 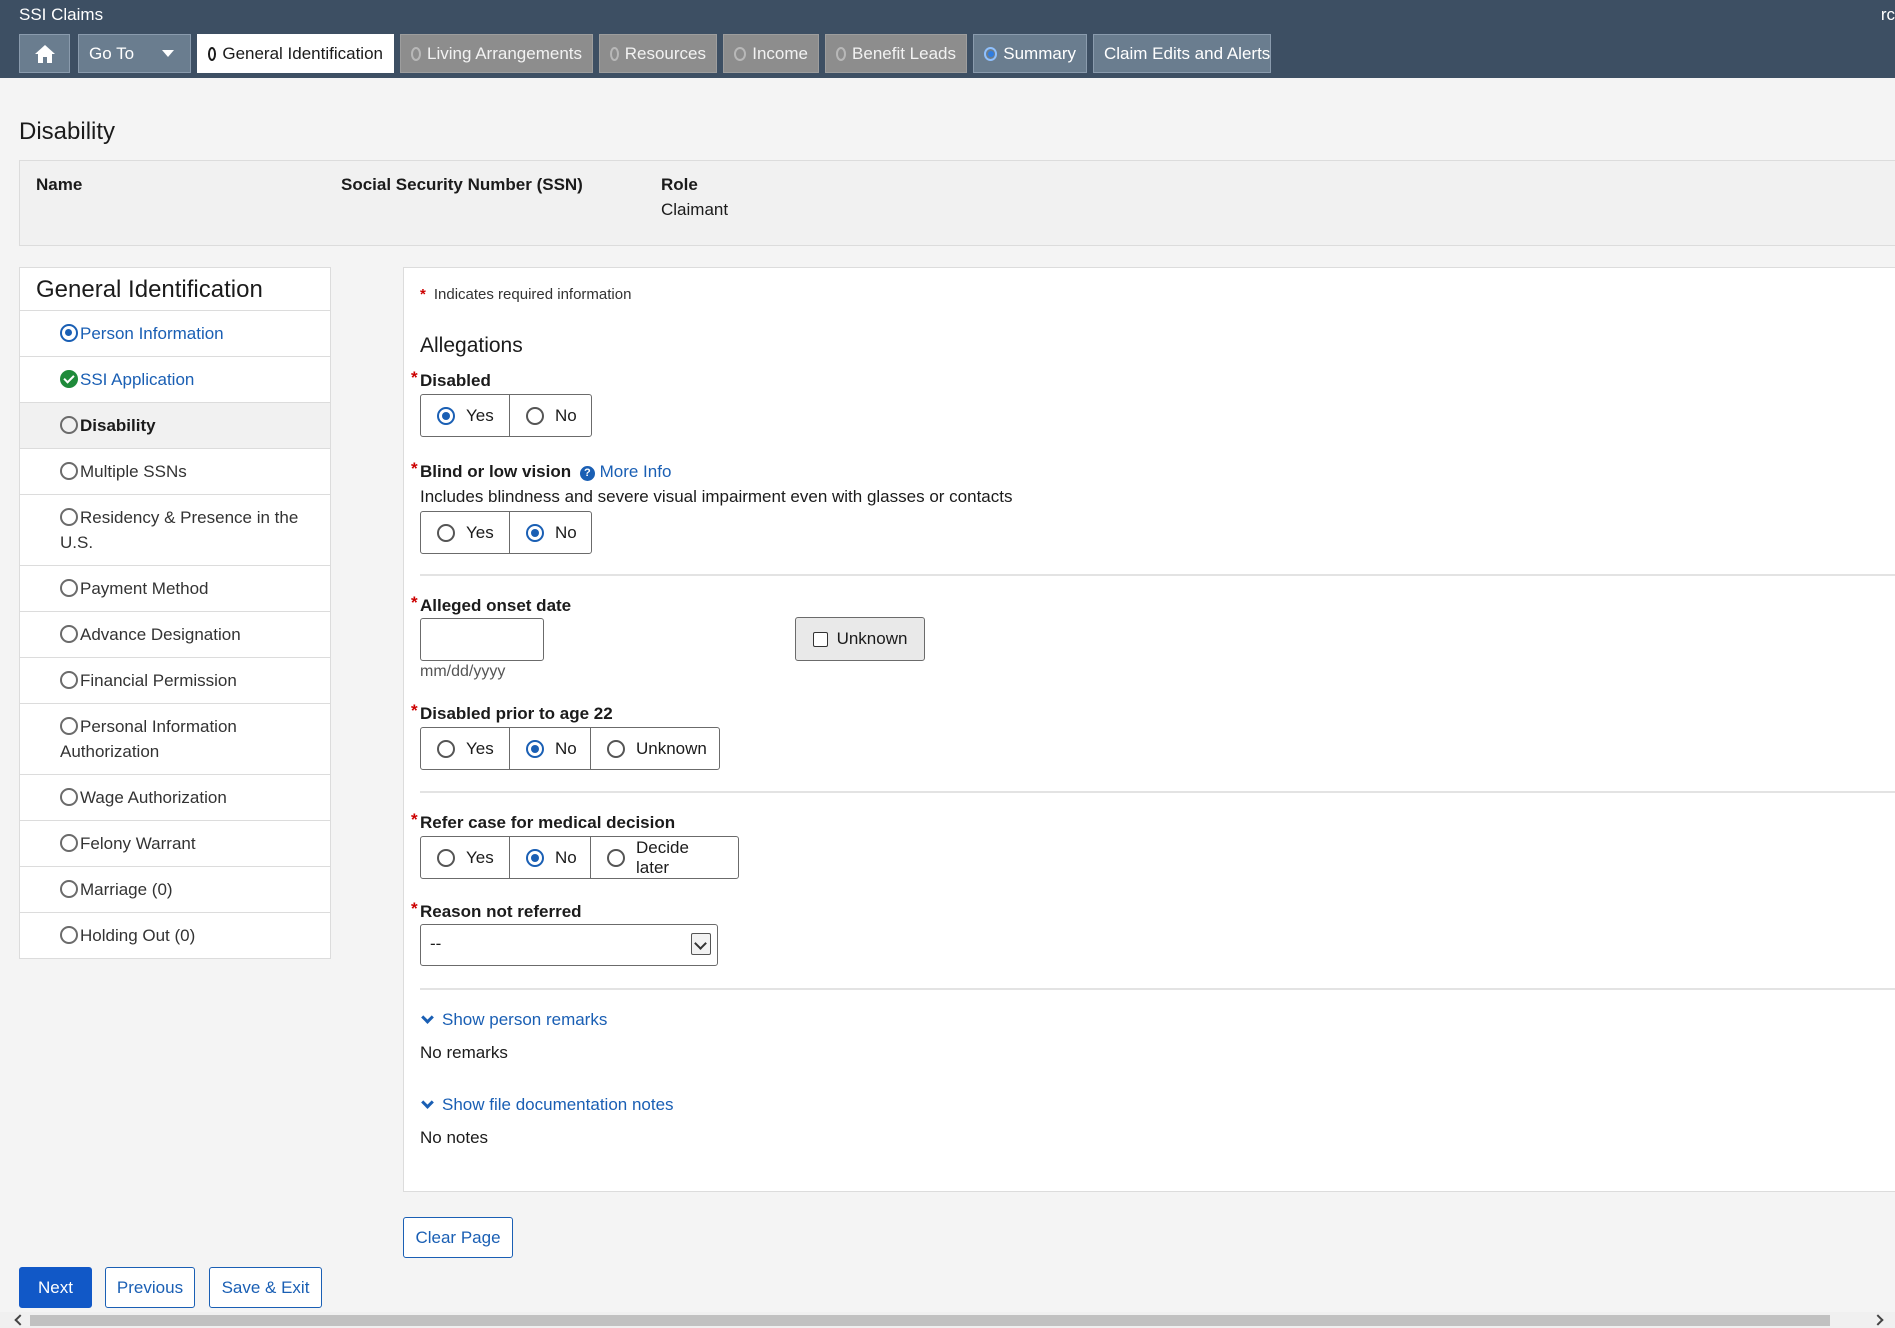 I want to click on toggle-label: Show person remarks, so click(x=525, y=1019).